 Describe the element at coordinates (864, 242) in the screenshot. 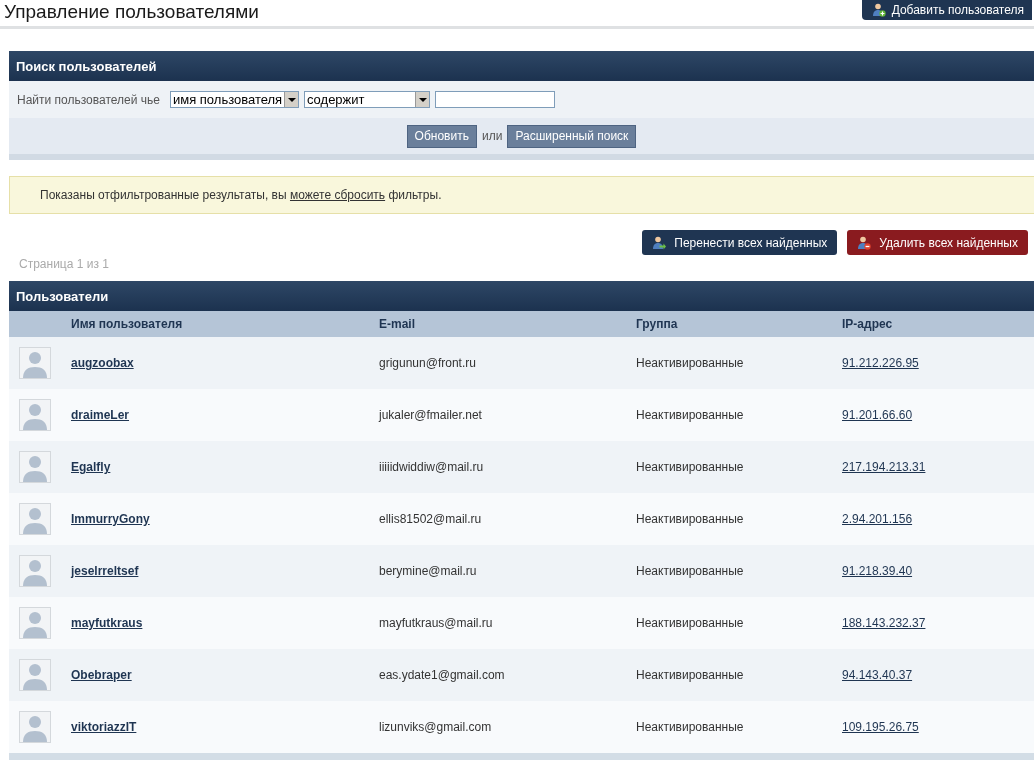

I see `user-remove-icon` at that location.